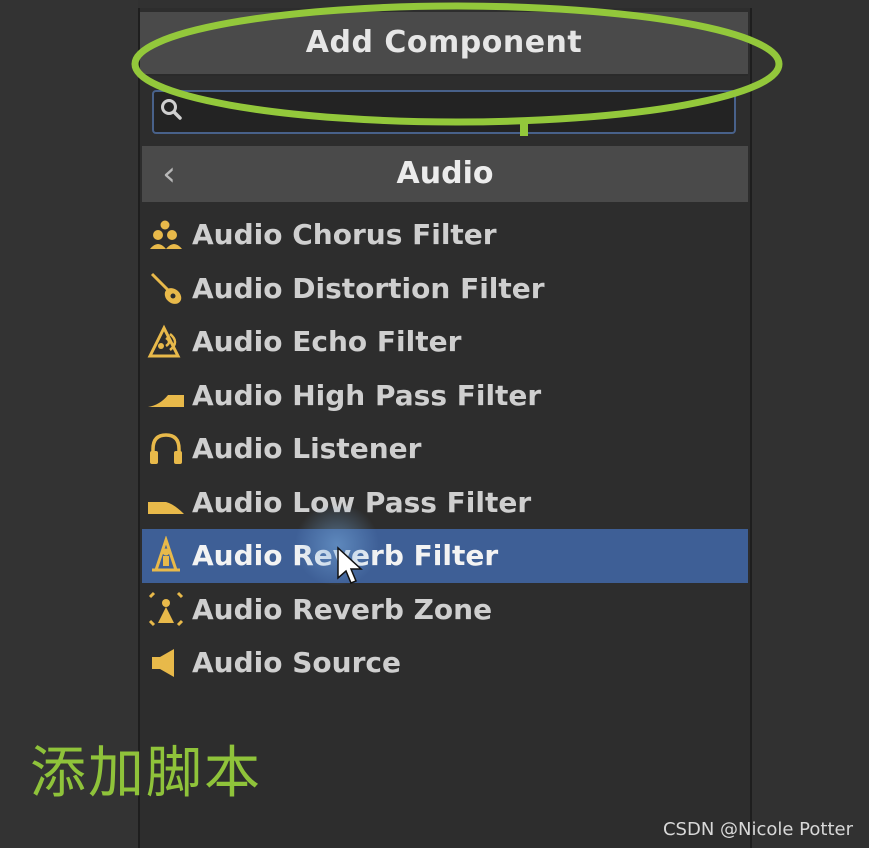 This screenshot has width=869, height=848. I want to click on list-item: Audio Echo Filter, so click(445, 342).